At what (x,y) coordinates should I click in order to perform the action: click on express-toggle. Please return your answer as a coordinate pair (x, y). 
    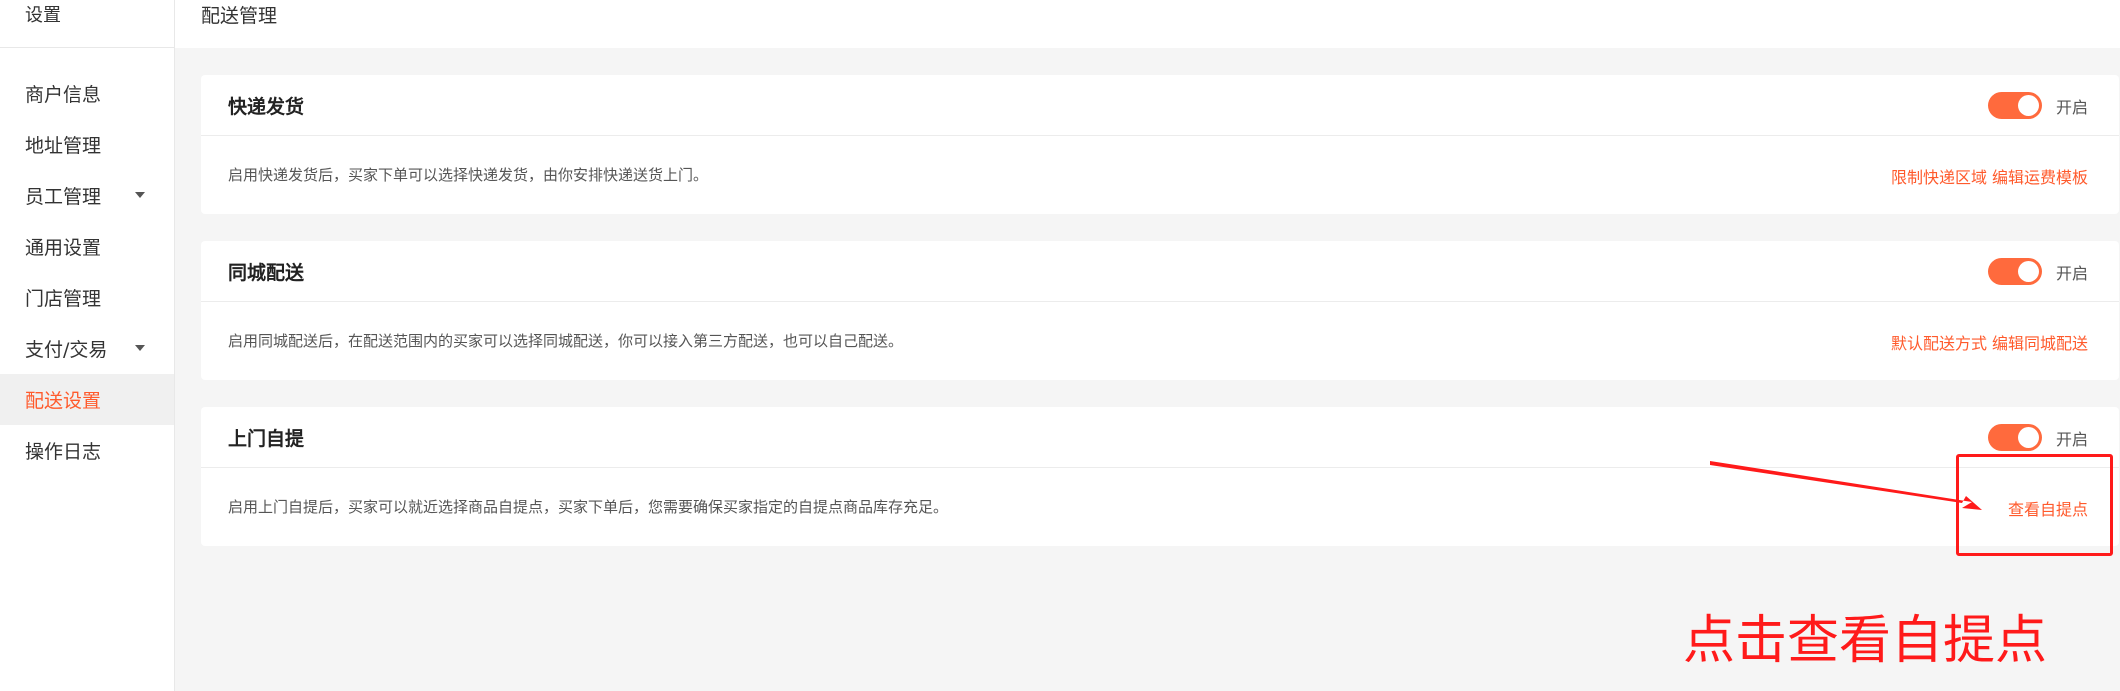
    Looking at the image, I should click on (2014, 105).